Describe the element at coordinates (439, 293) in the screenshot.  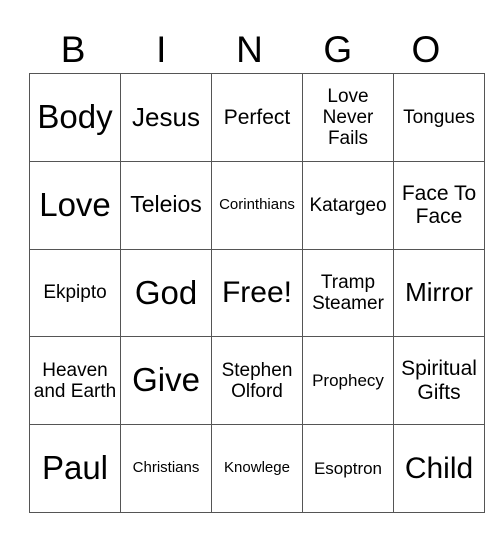
I see `card-cell: Mirror` at that location.